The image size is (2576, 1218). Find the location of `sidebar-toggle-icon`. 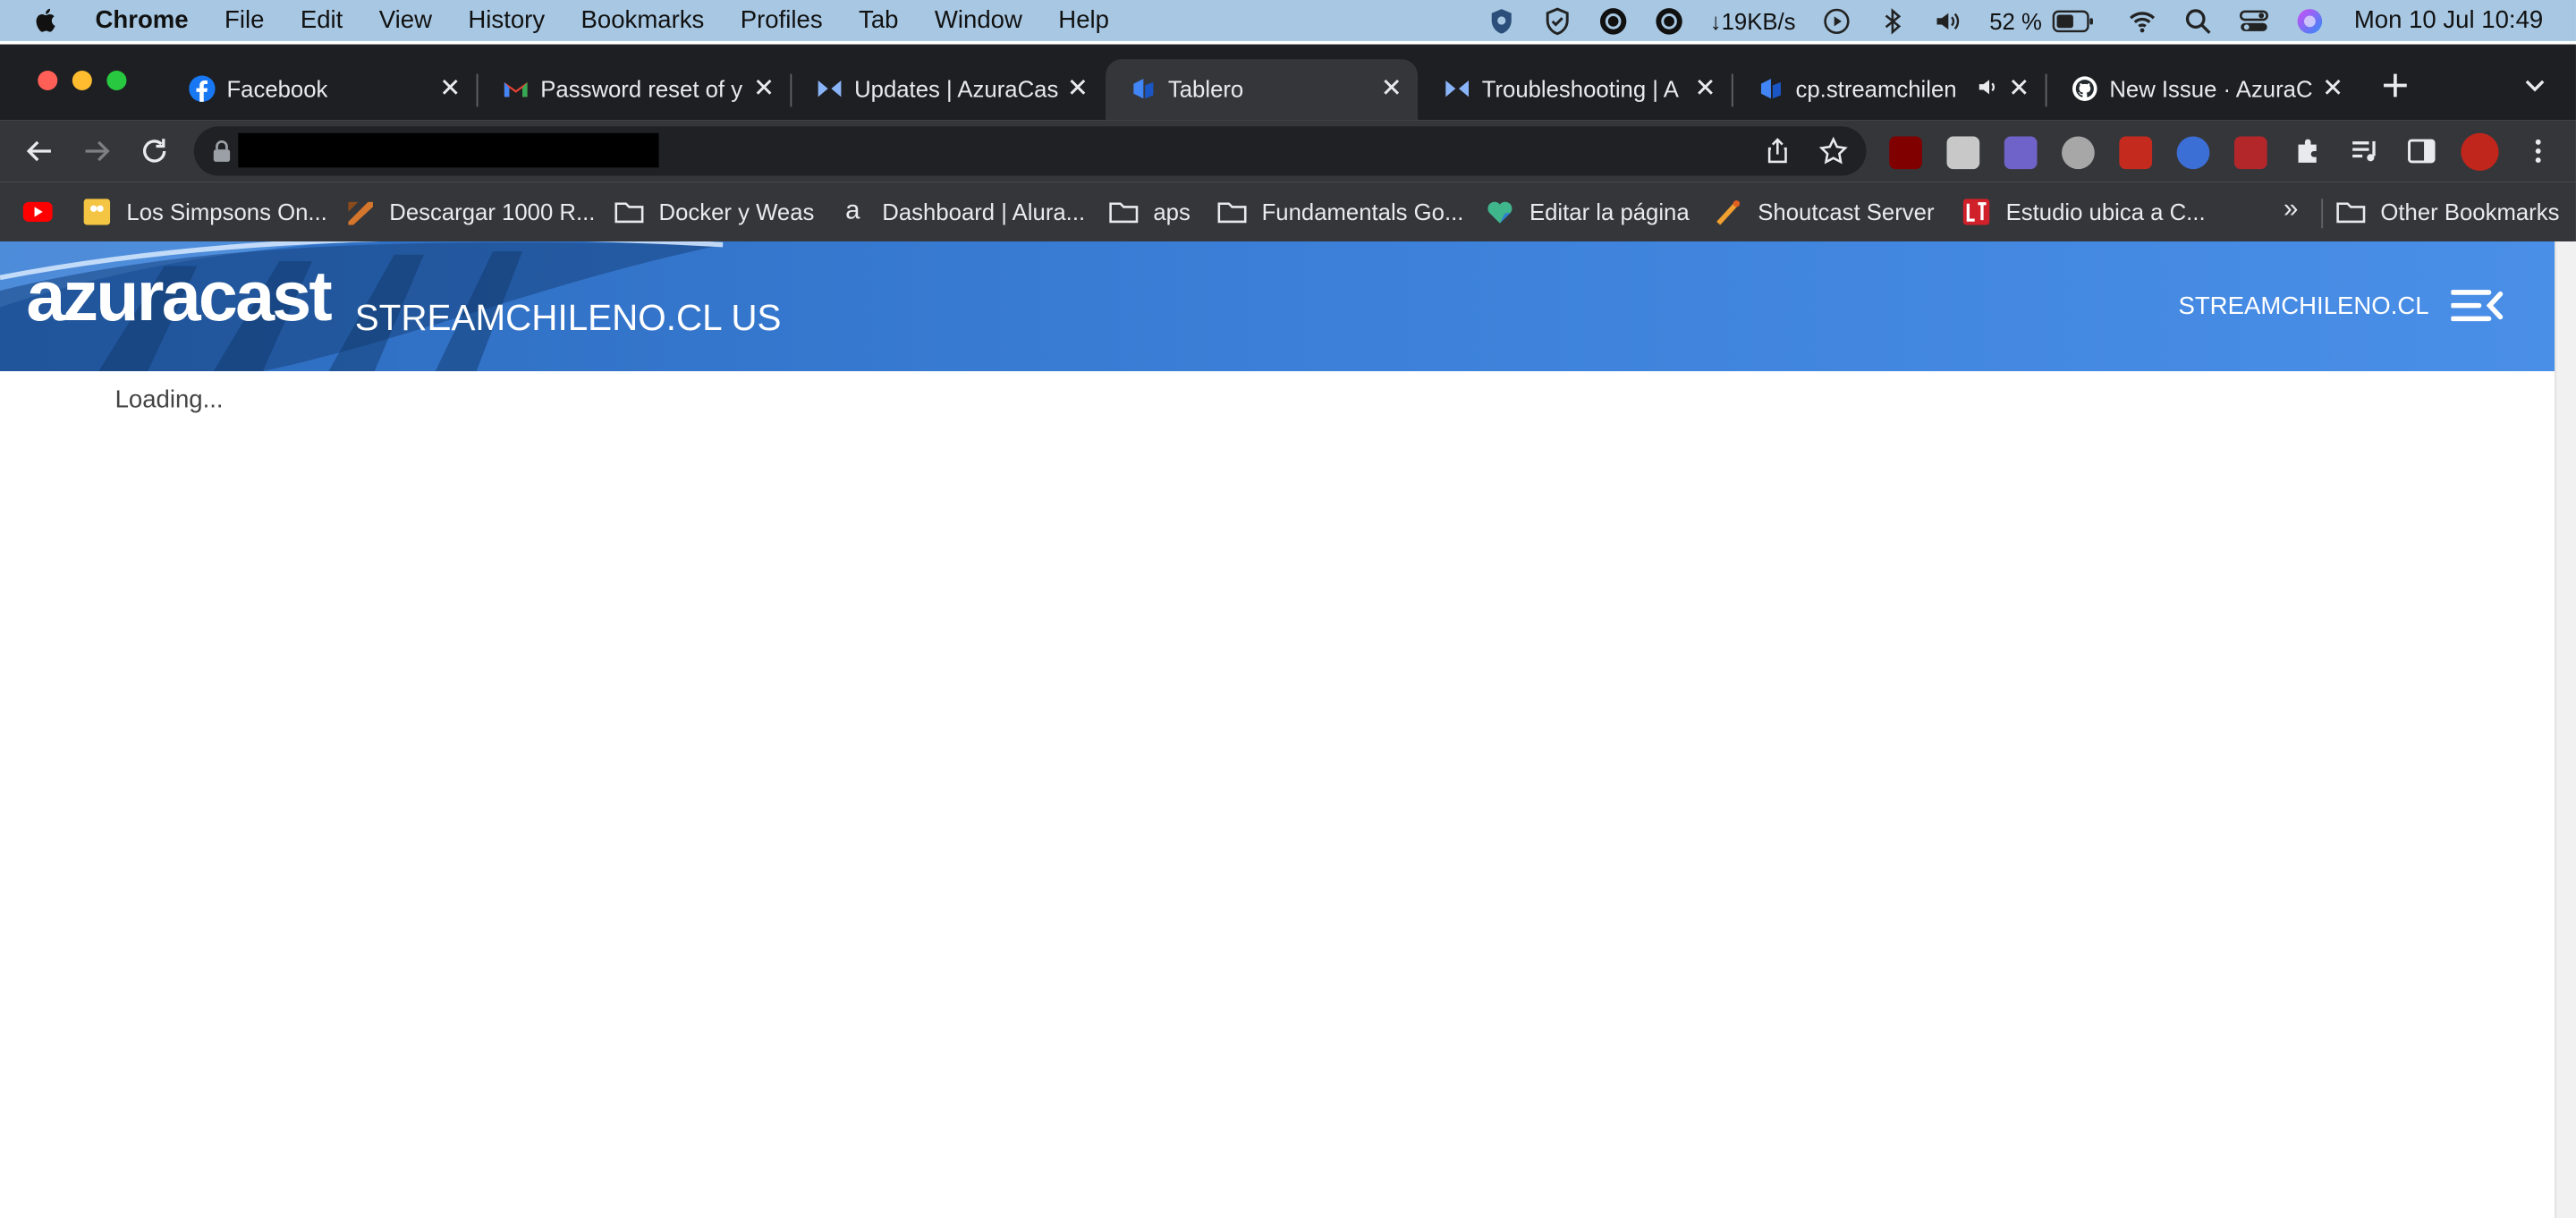

sidebar-toggle-icon is located at coordinates (2477, 305).